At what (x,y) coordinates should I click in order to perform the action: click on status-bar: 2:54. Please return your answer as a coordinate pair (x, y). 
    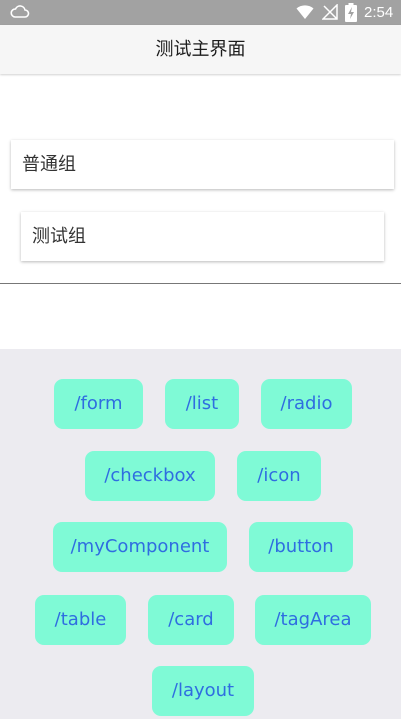
    Looking at the image, I should click on (200, 12).